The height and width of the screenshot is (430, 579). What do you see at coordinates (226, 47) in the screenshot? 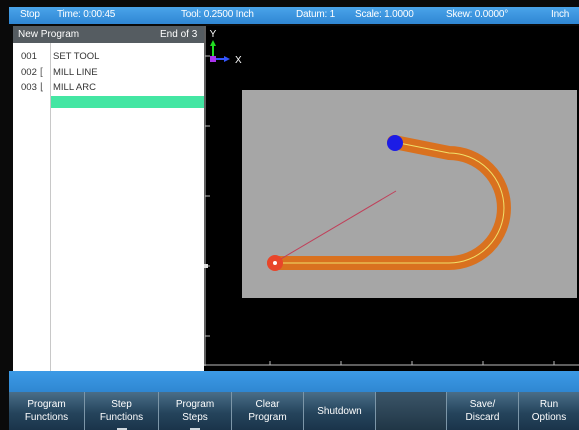
I see `axis-indicator: Y X` at bounding box center [226, 47].